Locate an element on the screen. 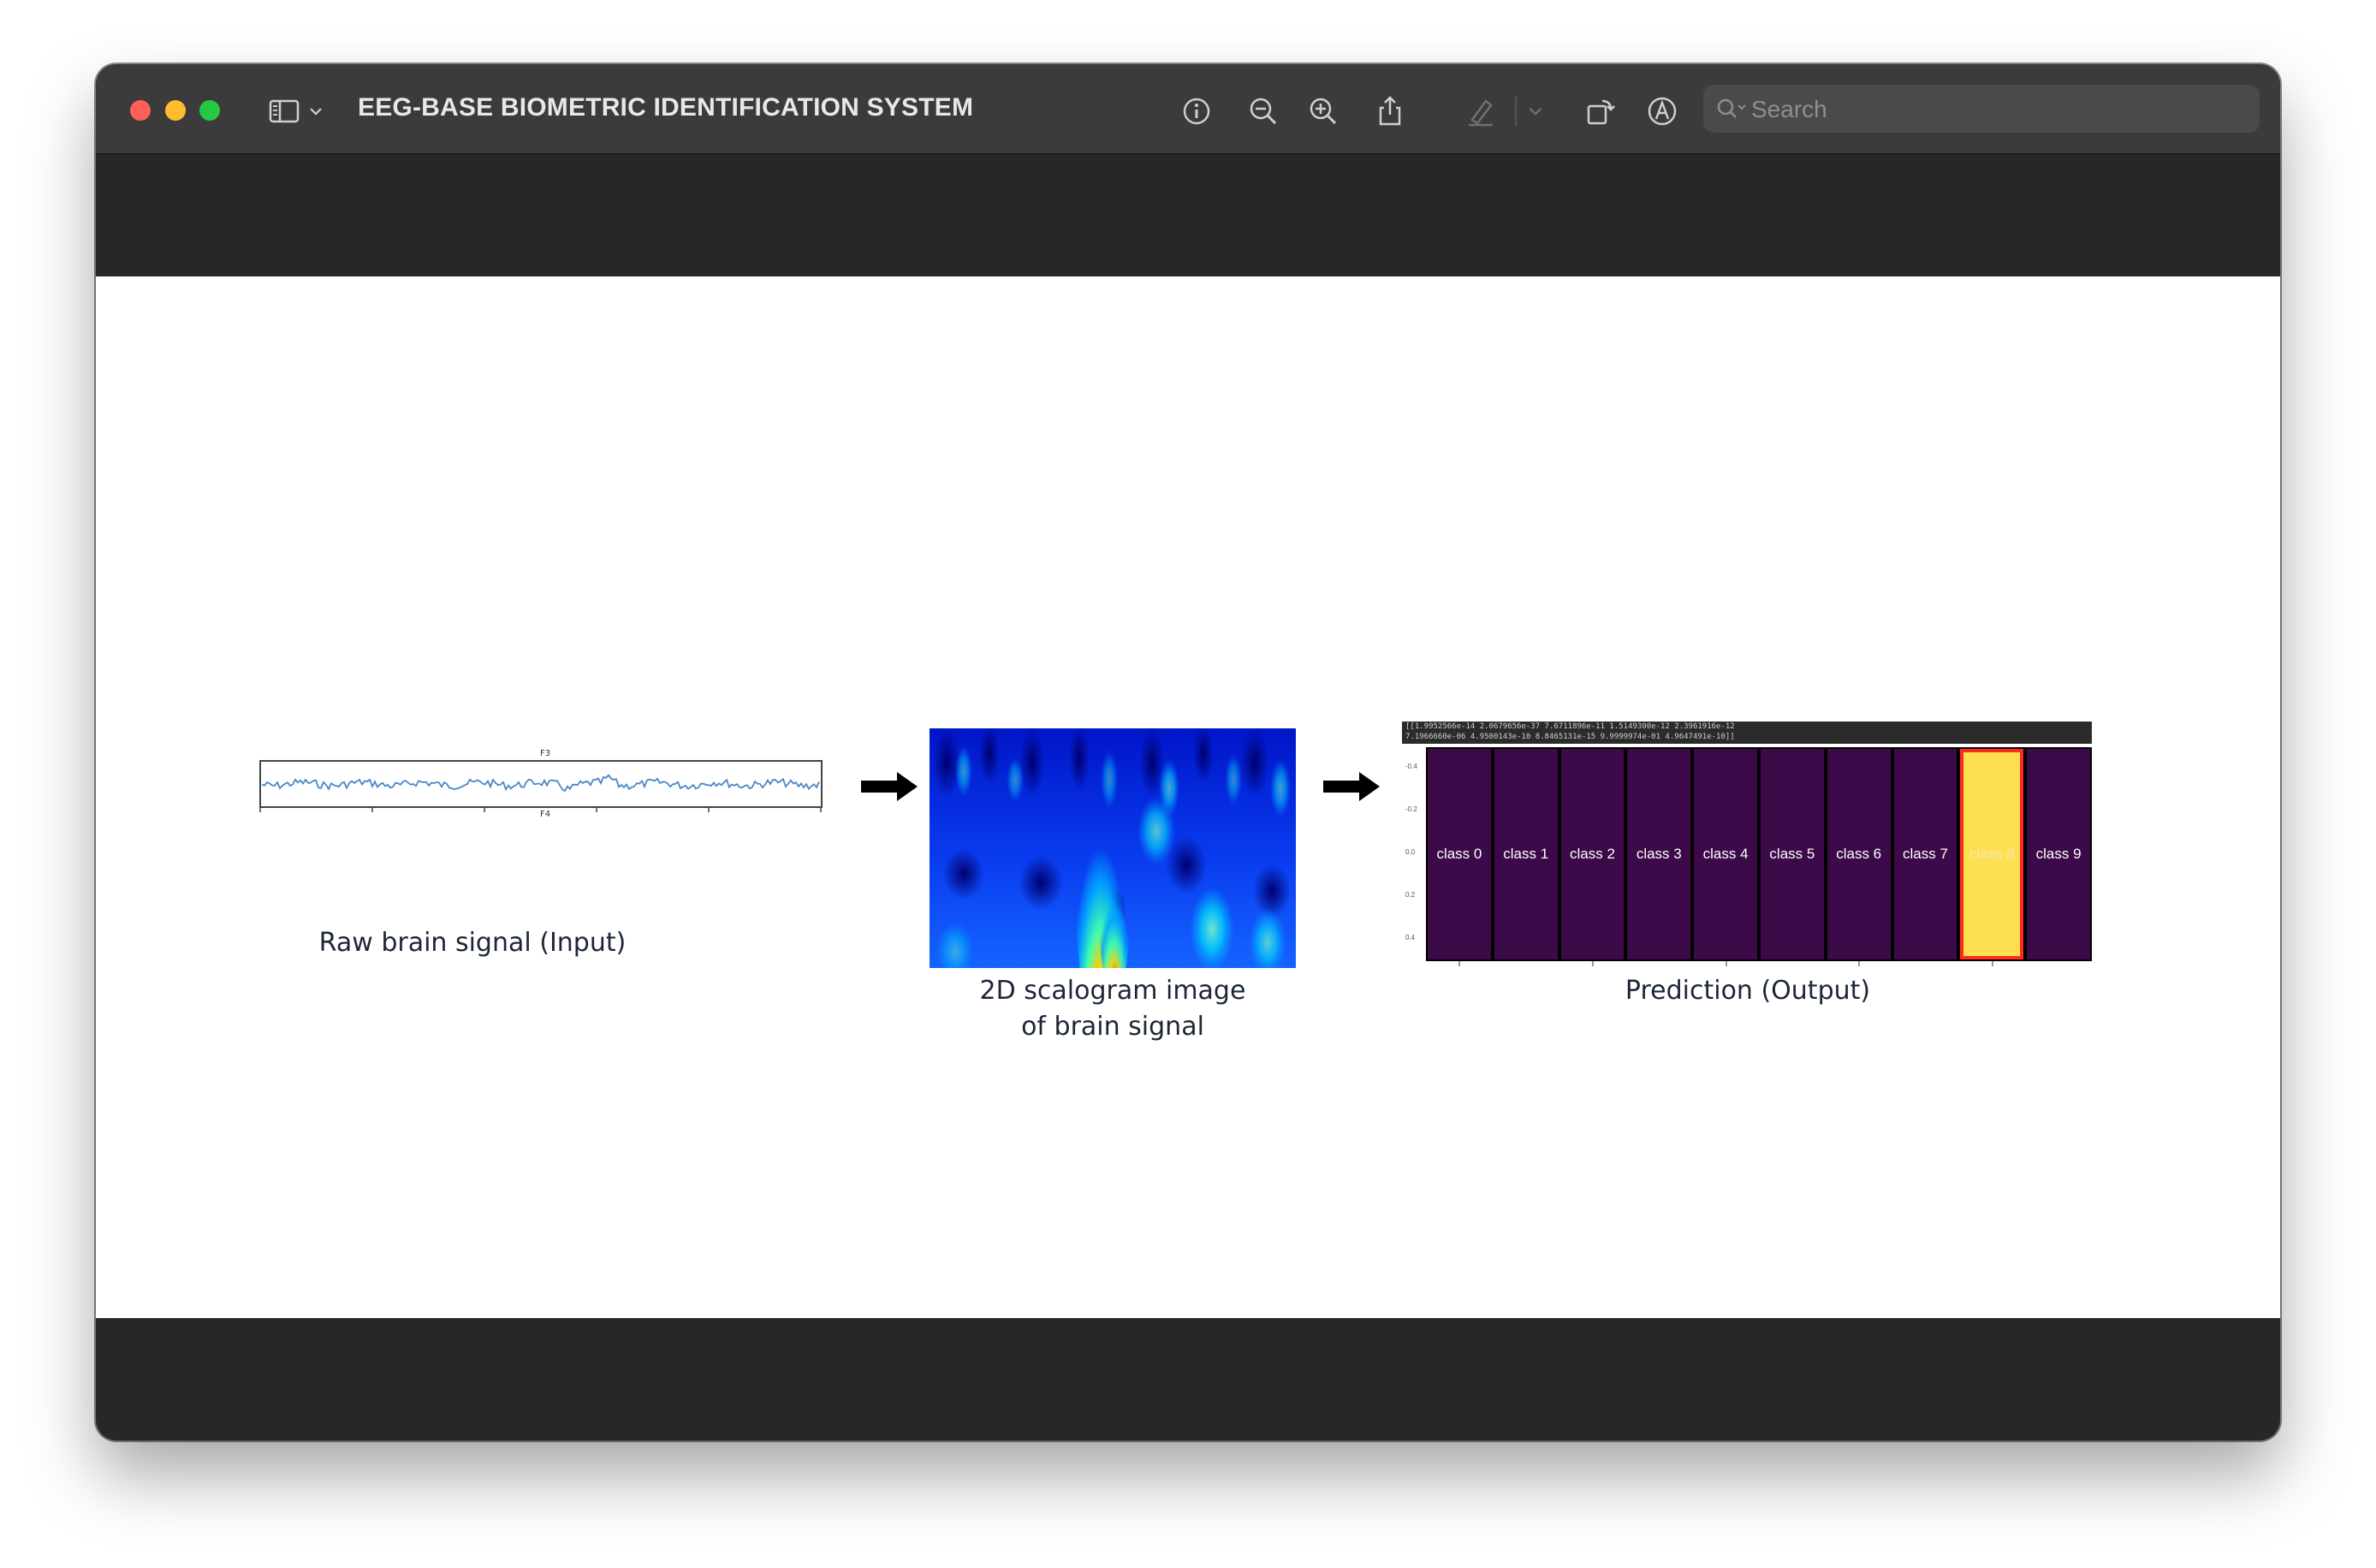 This screenshot has width=2376, height=1568. scalogram-caption-line1: 2D scalogram image is located at coordinates (1112, 991).